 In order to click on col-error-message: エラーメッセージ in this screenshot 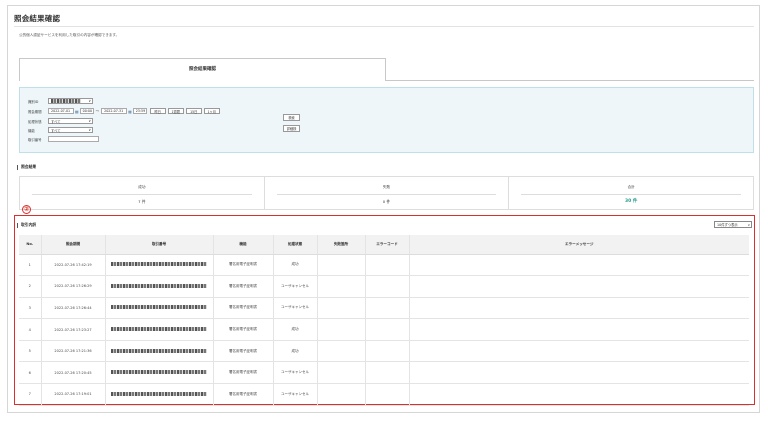, I will do `click(579, 245)`.